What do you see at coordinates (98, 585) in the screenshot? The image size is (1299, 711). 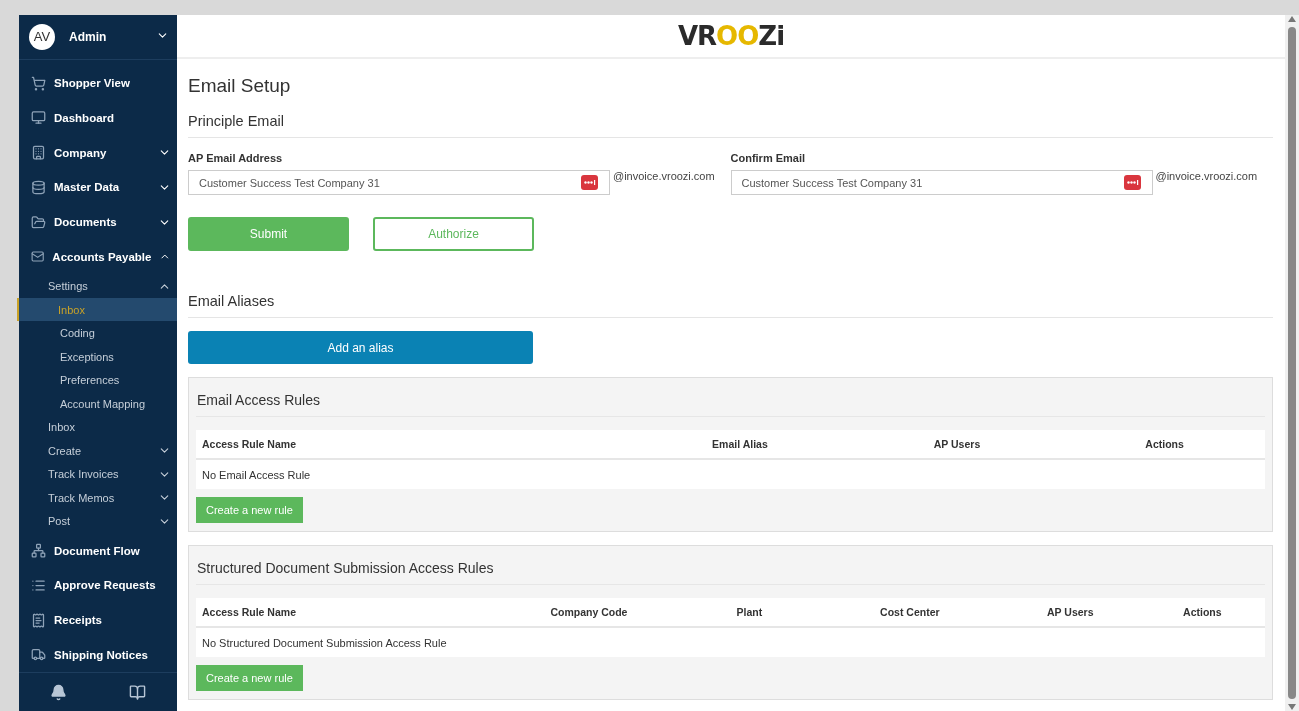 I see `sidebar-item: Approve Requests` at bounding box center [98, 585].